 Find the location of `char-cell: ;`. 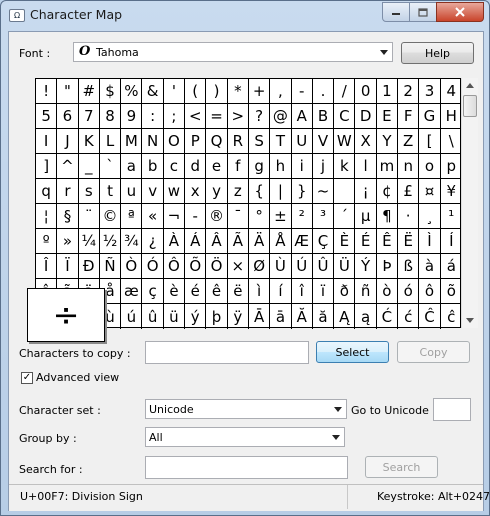

char-cell: ; is located at coordinates (174, 116).